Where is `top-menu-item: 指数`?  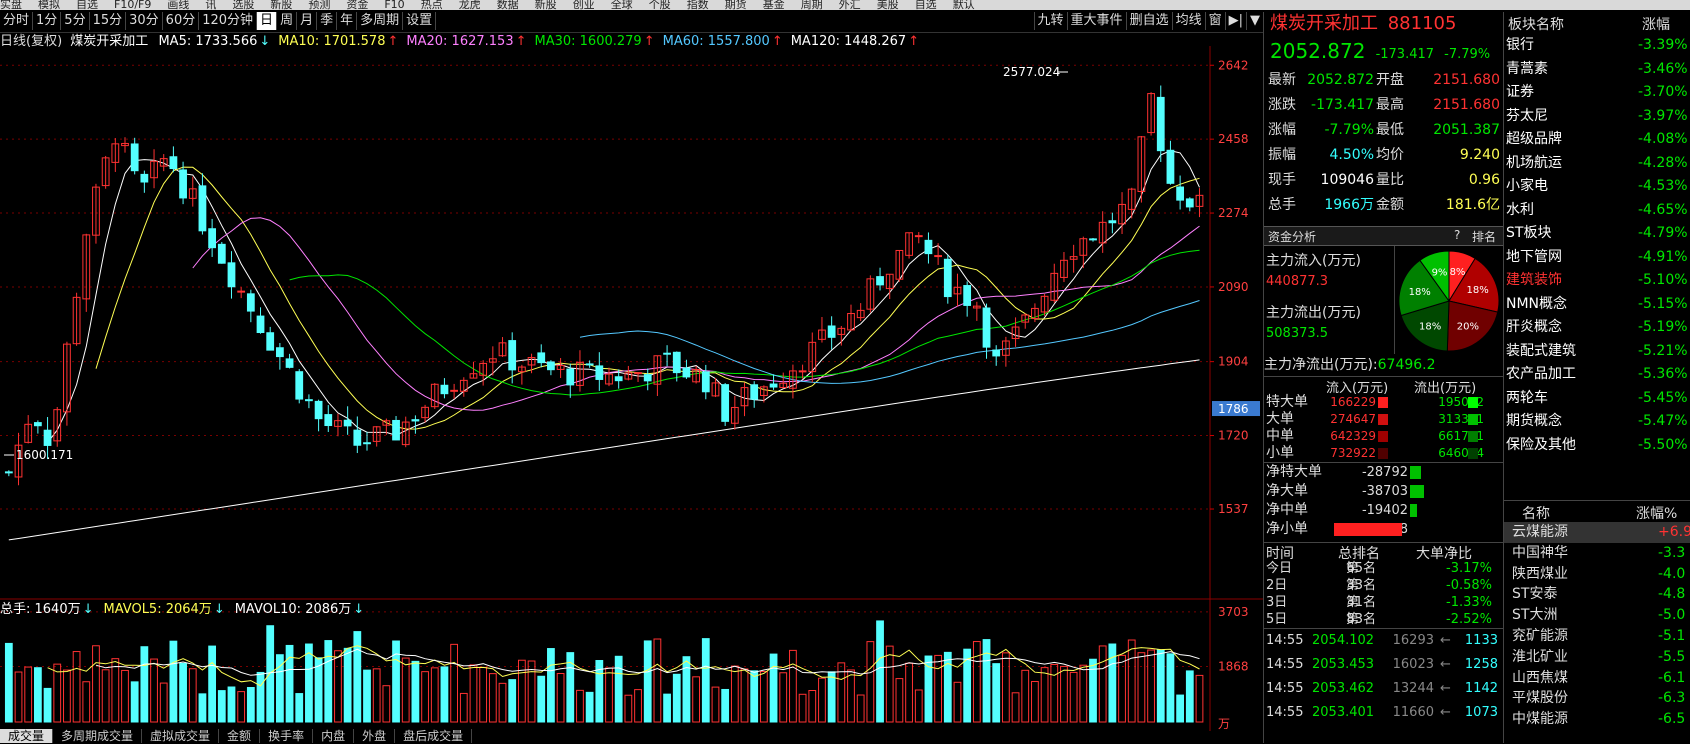 top-menu-item: 指数 is located at coordinates (698, 5).